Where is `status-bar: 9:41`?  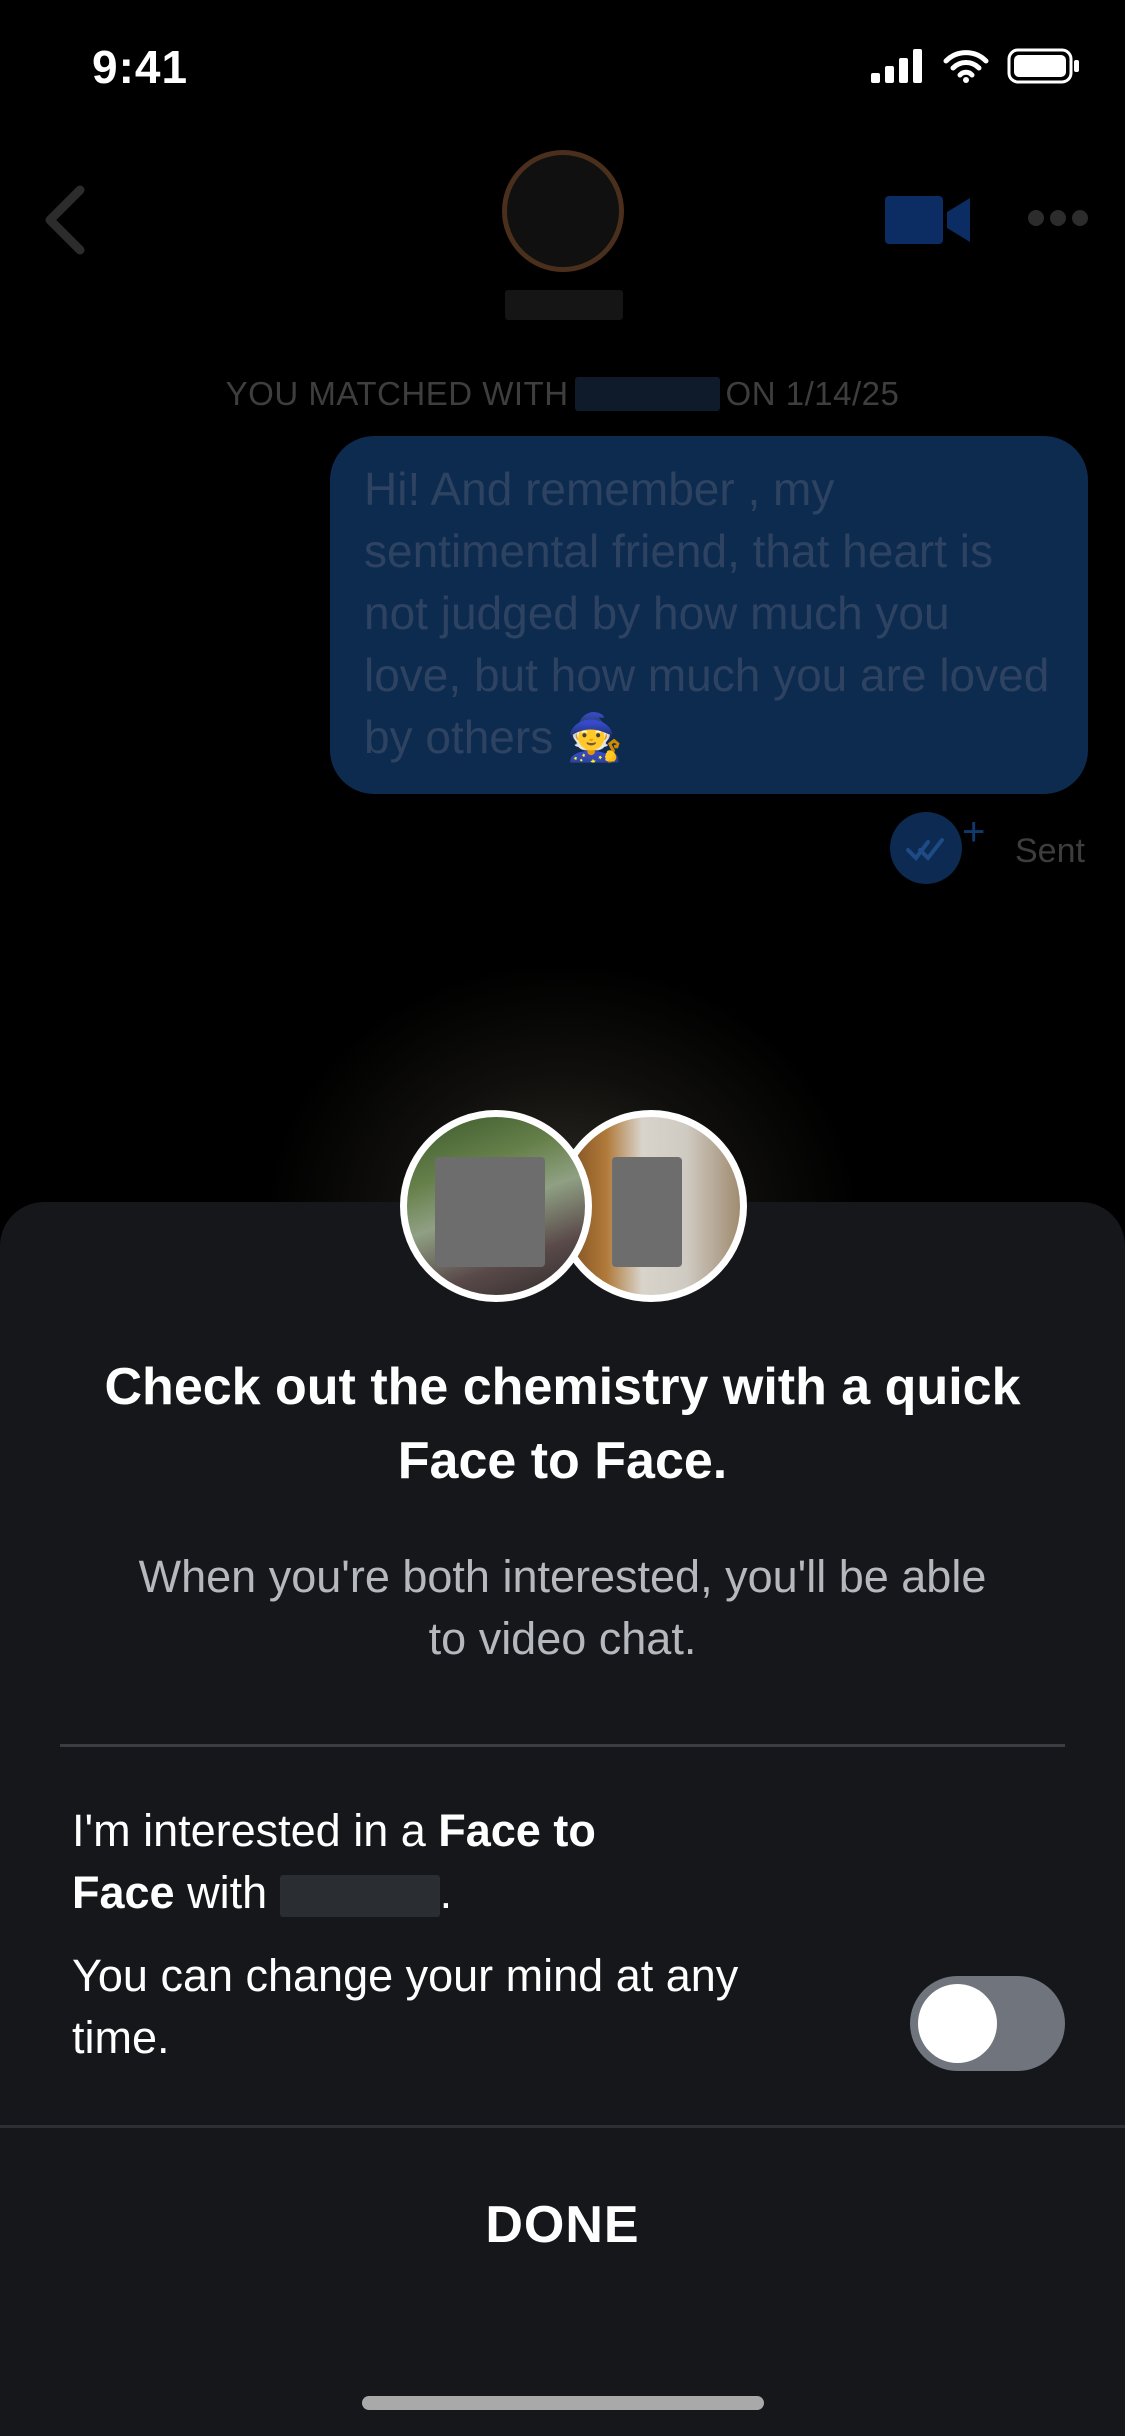
status-bar: 9:41 is located at coordinates (562, 70).